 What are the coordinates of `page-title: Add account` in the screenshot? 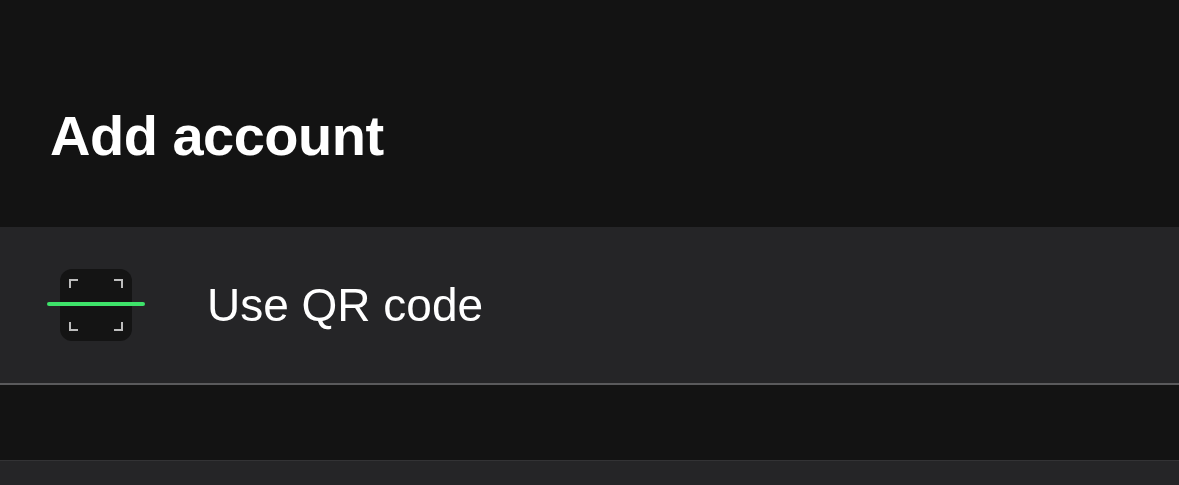 It's located at (217, 136).